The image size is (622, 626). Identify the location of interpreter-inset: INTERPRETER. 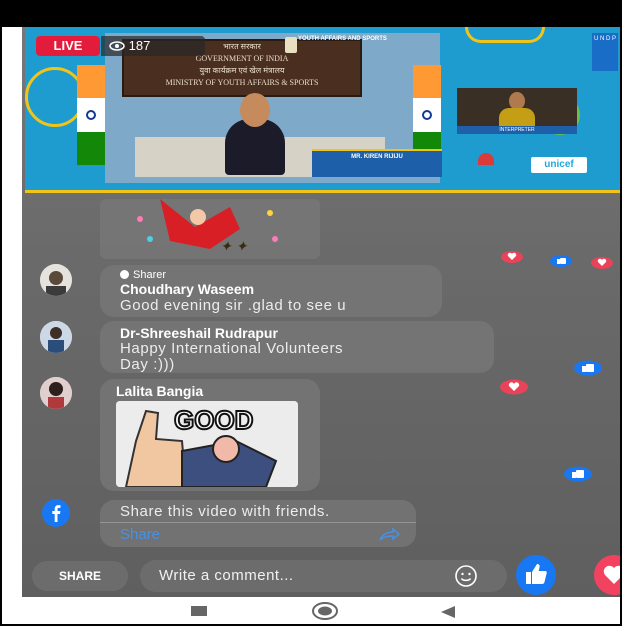
(517, 111).